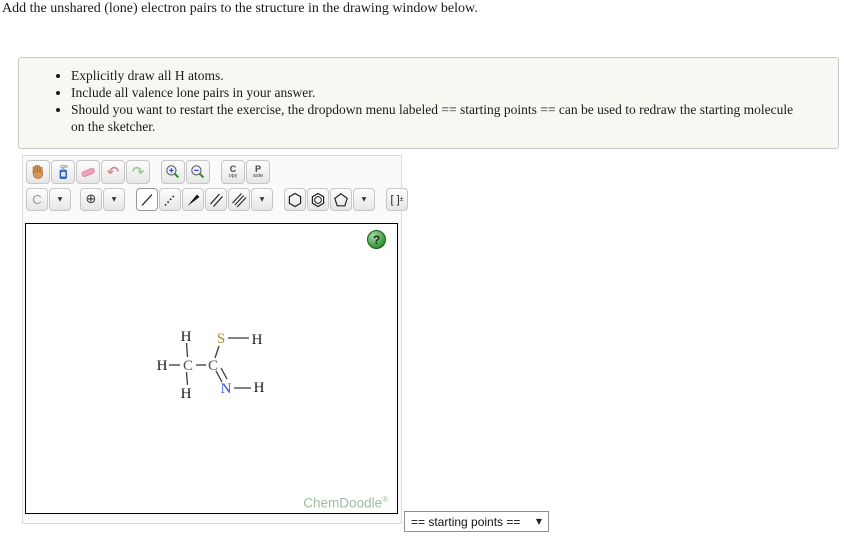 The image size is (844, 538). I want to click on element-label: C, so click(37, 199).